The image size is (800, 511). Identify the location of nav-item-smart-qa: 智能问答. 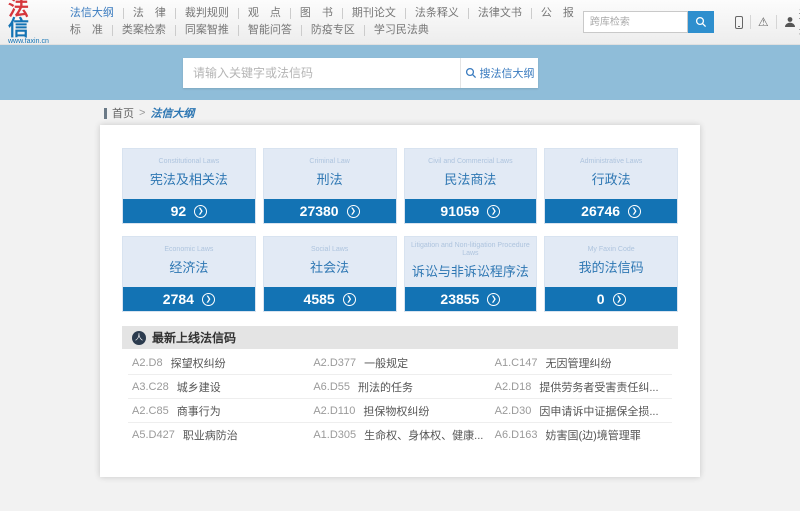
(269, 30).